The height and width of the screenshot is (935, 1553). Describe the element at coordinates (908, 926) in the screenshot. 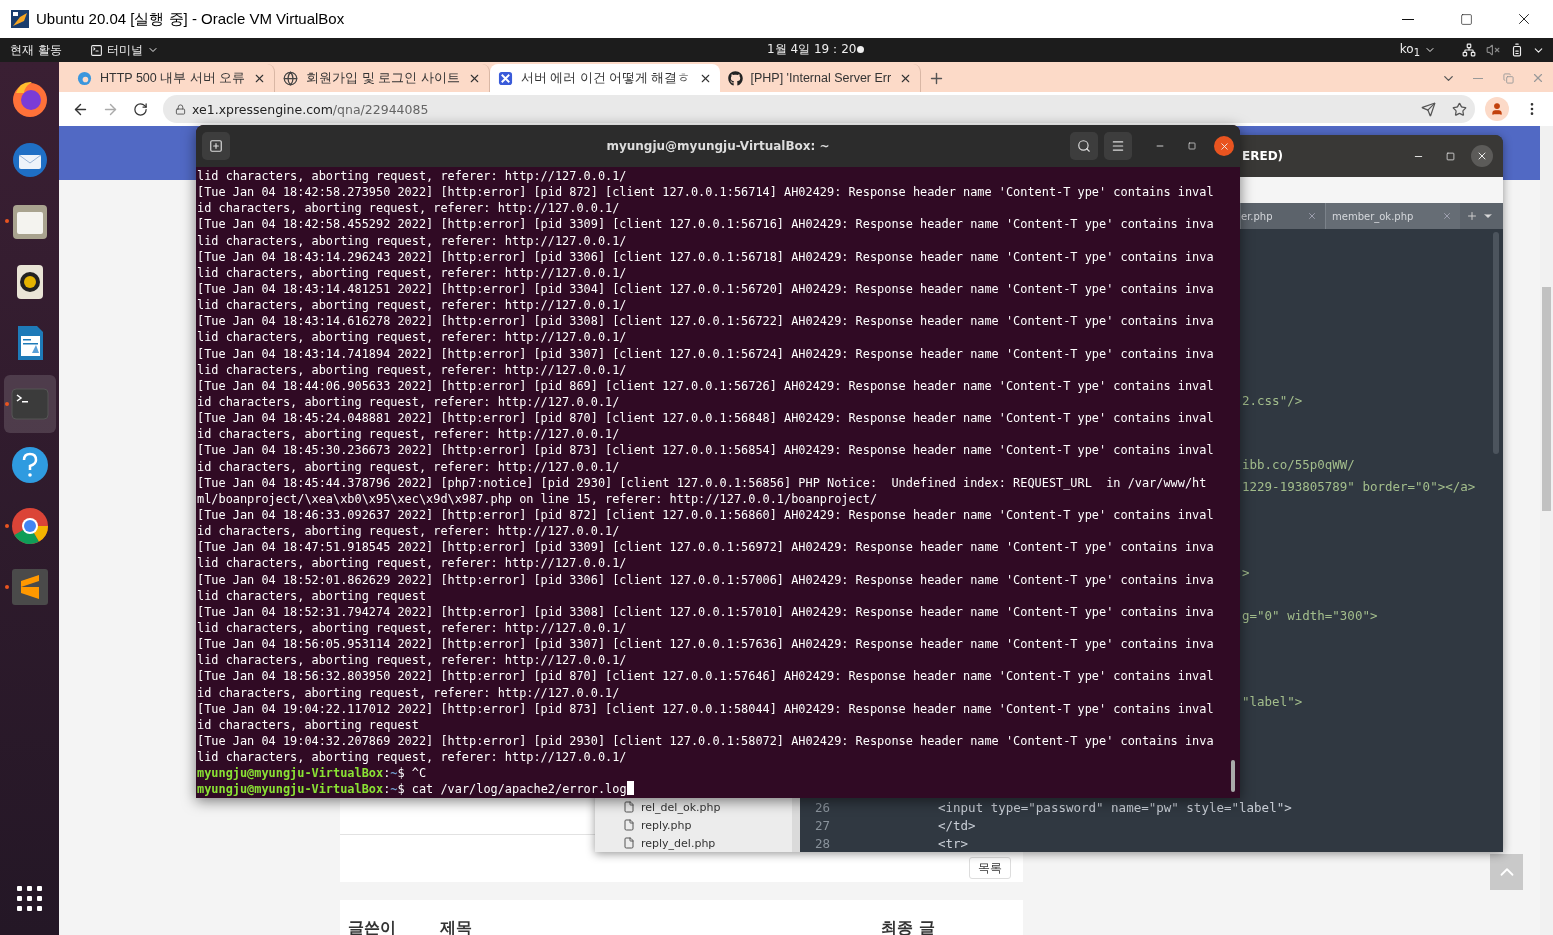

I see `column-header: 최종 글` at that location.